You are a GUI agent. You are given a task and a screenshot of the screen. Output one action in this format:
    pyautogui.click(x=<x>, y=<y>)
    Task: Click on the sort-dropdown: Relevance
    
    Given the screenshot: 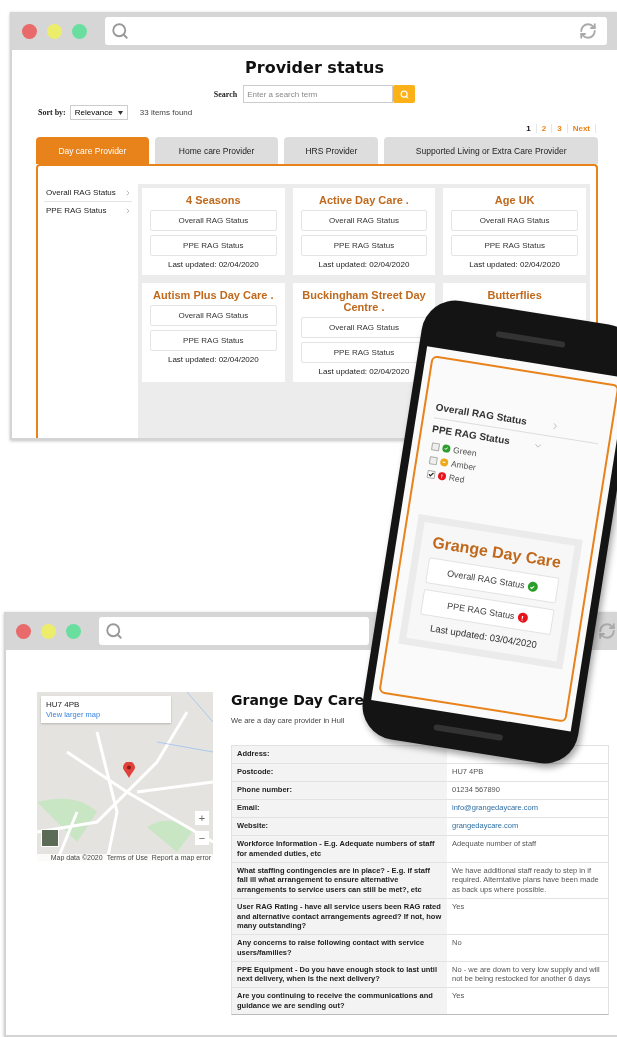 What is the action you would take?
    pyautogui.click(x=98, y=112)
    